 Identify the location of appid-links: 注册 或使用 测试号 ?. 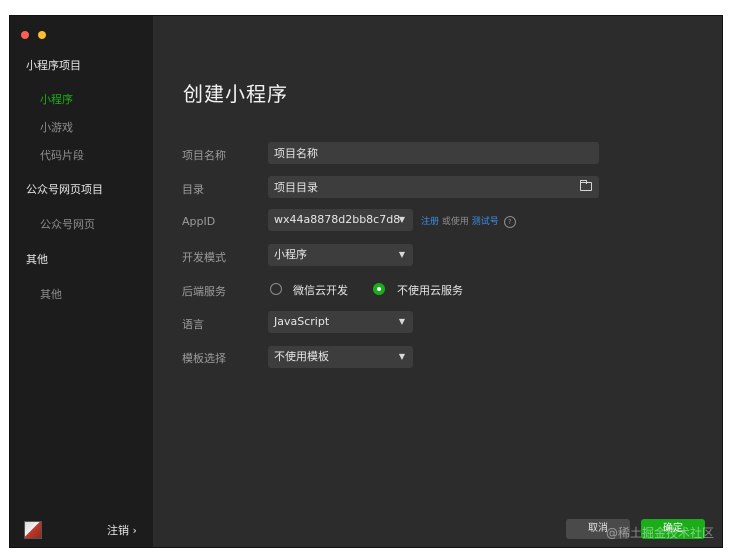
(468, 221).